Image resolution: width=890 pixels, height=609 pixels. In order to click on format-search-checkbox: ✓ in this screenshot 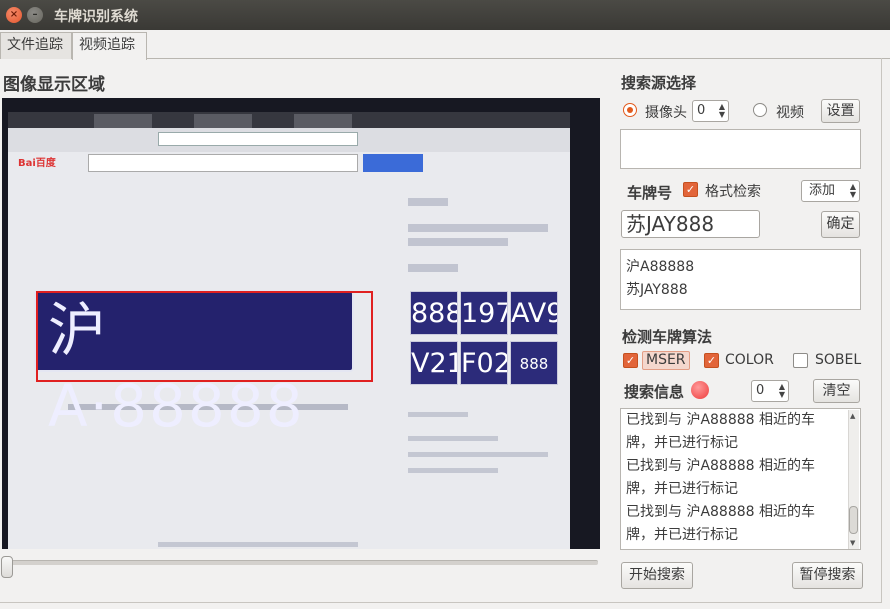, I will do `click(690, 189)`.